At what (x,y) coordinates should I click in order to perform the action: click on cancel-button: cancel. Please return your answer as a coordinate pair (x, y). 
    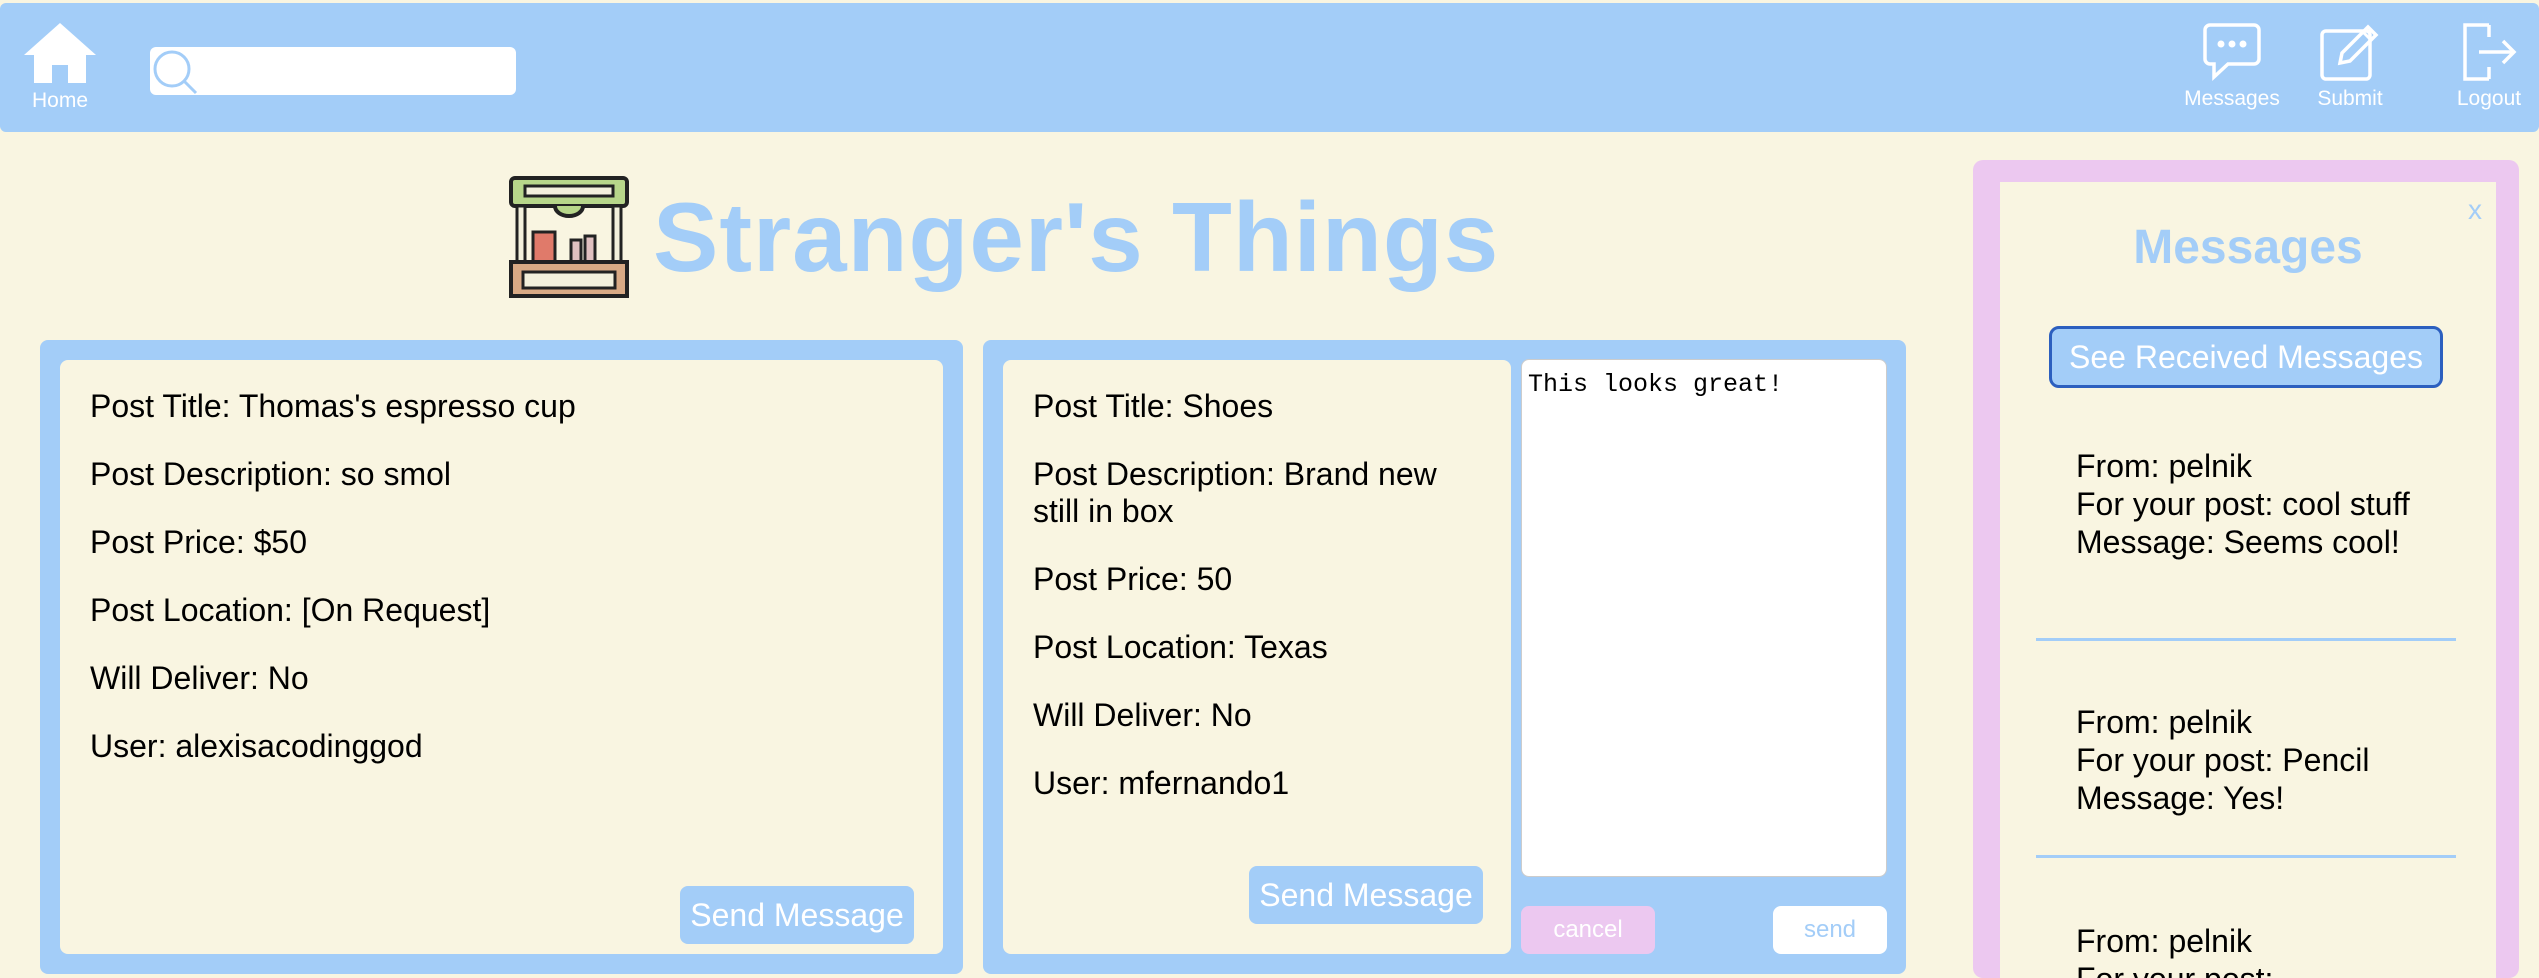
    Looking at the image, I should click on (1588, 930).